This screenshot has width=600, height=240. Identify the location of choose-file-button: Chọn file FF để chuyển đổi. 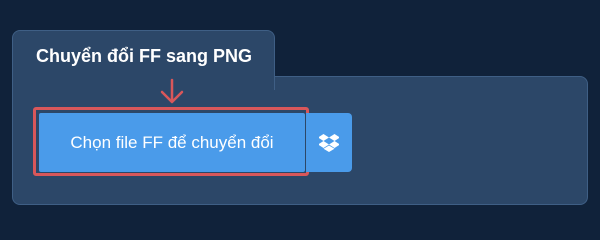
(172, 142).